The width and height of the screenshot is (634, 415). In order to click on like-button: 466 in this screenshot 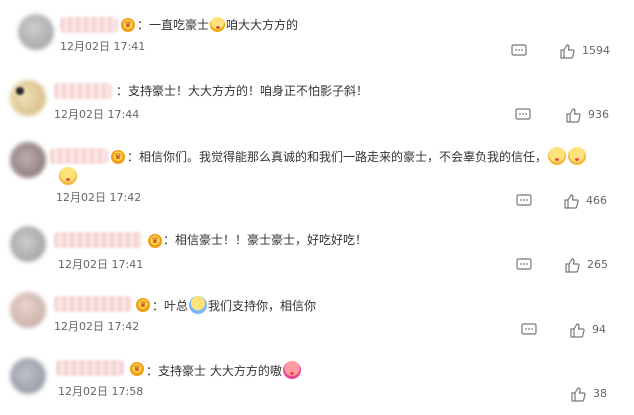, I will do `click(593, 201)`.